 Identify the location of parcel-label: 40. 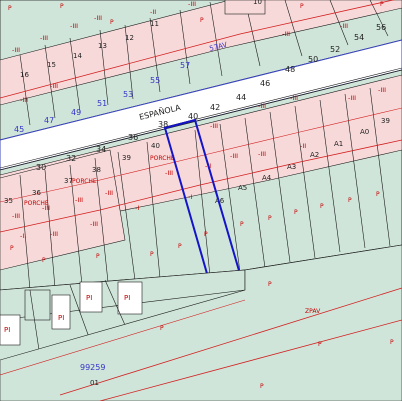
(155, 146).